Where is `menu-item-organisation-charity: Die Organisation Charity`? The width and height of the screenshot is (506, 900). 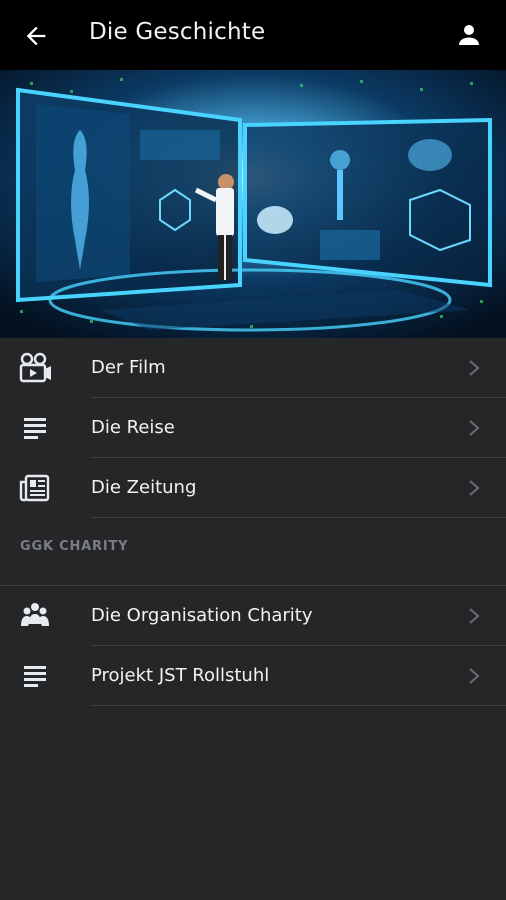 menu-item-organisation-charity: Die Organisation Charity is located at coordinates (253, 616).